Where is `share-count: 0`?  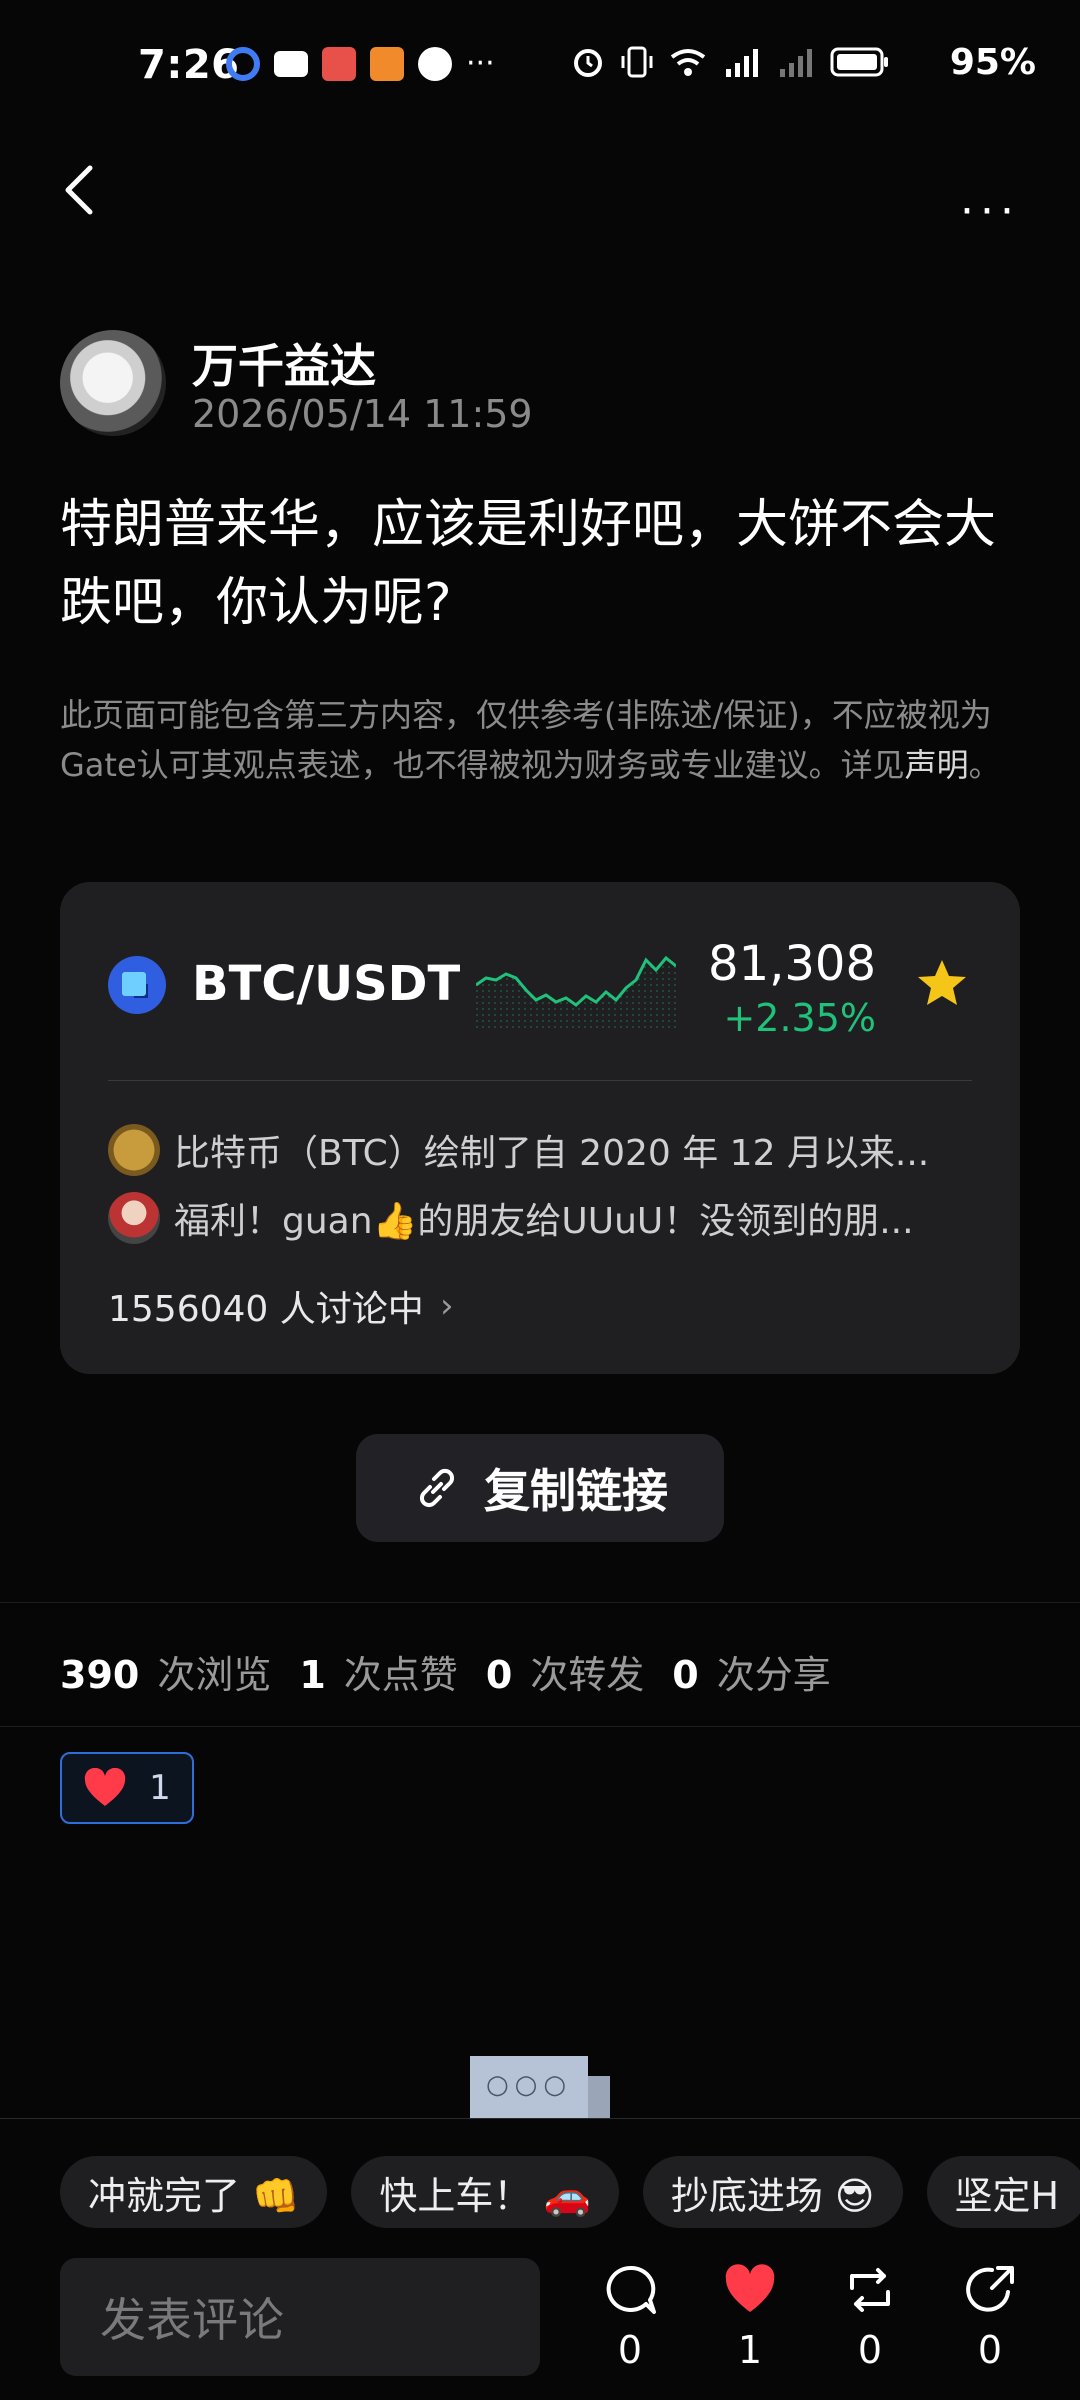
share-count: 0 is located at coordinates (990, 2350).